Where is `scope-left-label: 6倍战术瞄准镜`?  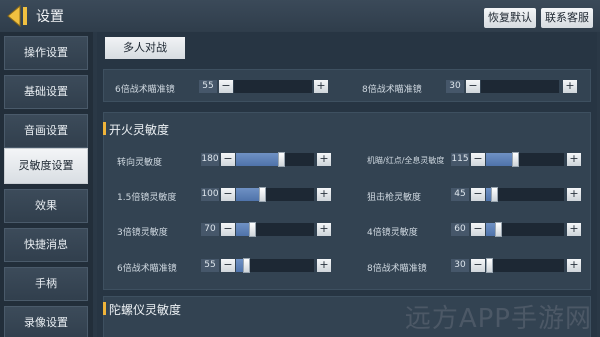
scope-left-label: 6倍战术瞄准镜 is located at coordinates (145, 90).